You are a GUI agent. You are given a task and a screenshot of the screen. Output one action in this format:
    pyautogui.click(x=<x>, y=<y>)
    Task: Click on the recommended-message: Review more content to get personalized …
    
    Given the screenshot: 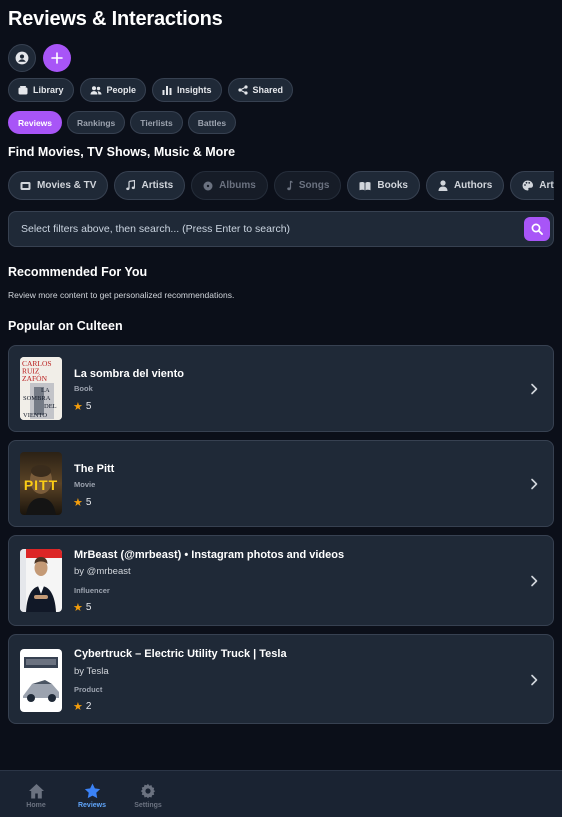 What is the action you would take?
    pyautogui.click(x=121, y=295)
    